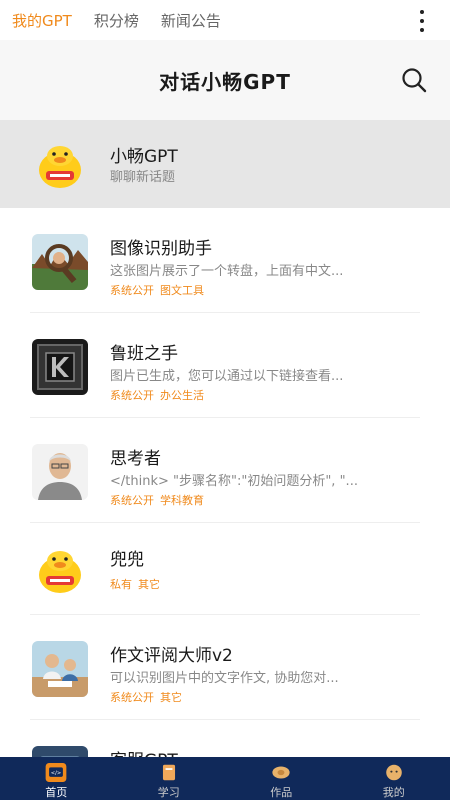 The image size is (450, 800). I want to click on bot-name: 作文评阅大师v2, so click(171, 656).